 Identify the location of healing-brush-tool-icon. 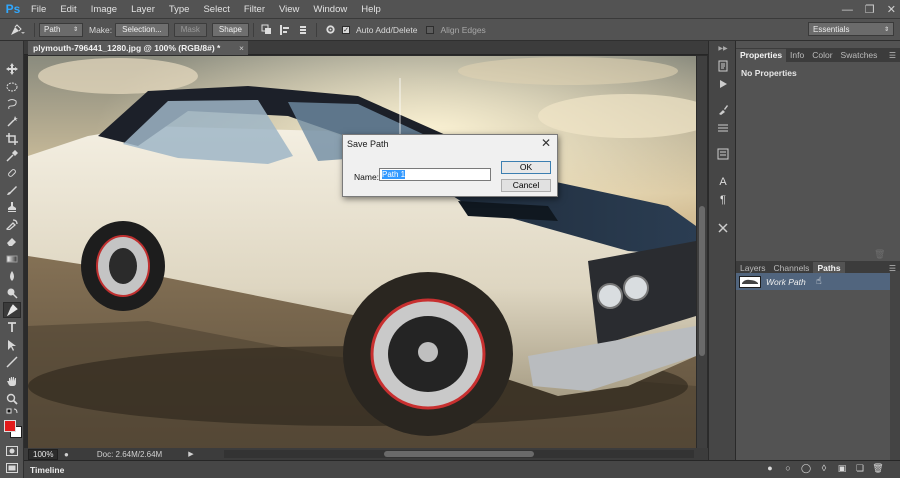
(12, 173).